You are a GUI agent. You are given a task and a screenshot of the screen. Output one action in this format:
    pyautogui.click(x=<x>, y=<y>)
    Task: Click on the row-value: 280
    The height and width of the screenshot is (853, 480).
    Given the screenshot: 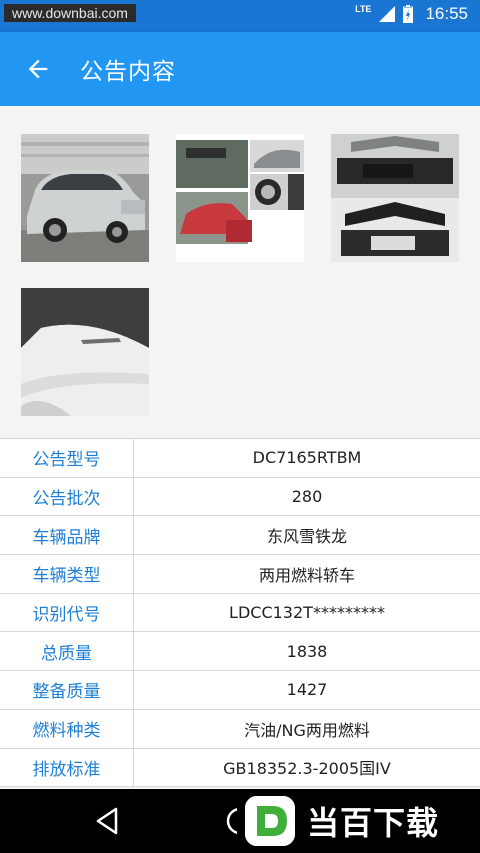 What is the action you would take?
    pyautogui.click(x=307, y=497)
    